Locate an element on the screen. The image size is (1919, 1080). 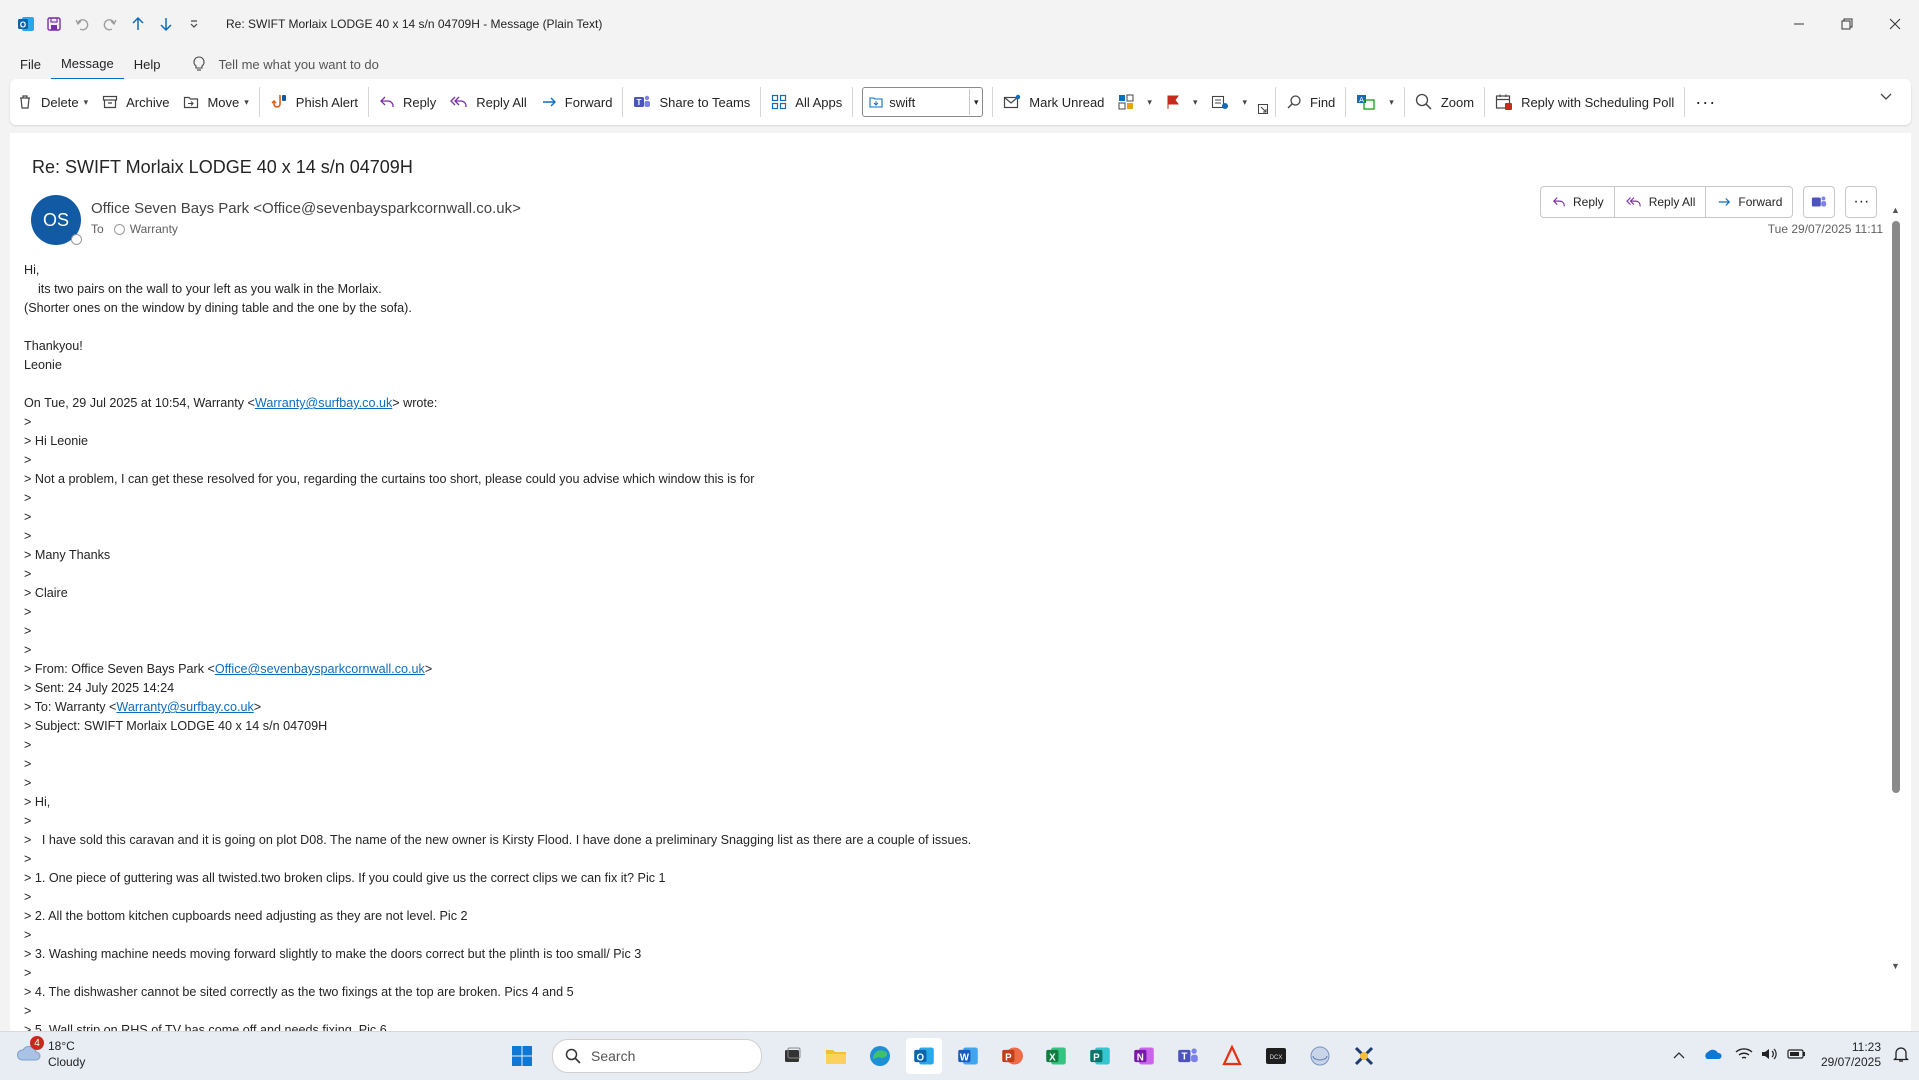
phish-alert-button: Phish Alert is located at coordinates (314, 102).